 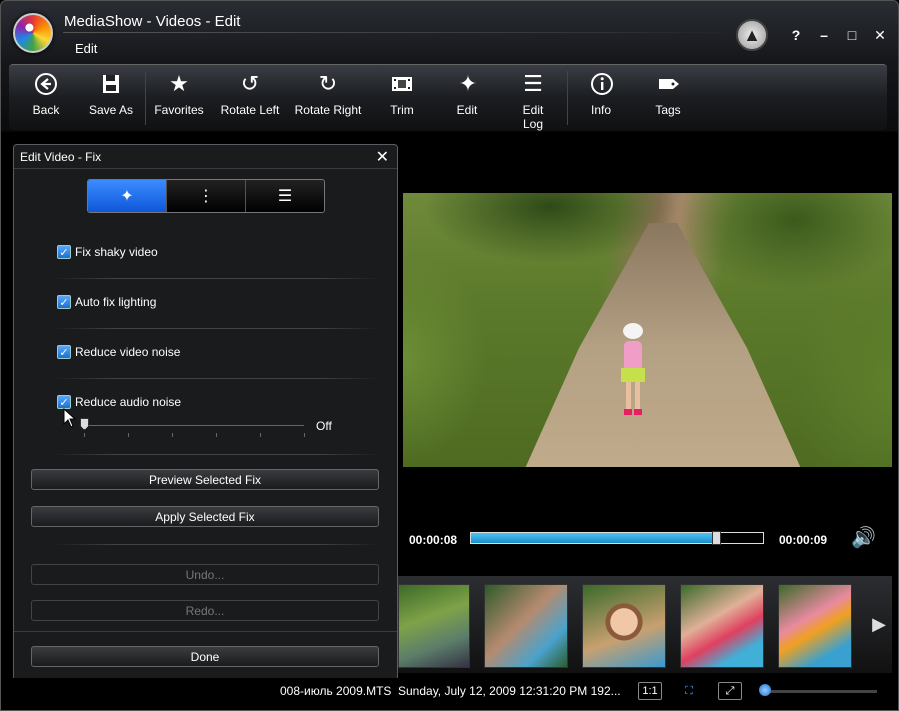 What do you see at coordinates (803, 540) in the screenshot?
I see `total-time: 00:00:09` at bounding box center [803, 540].